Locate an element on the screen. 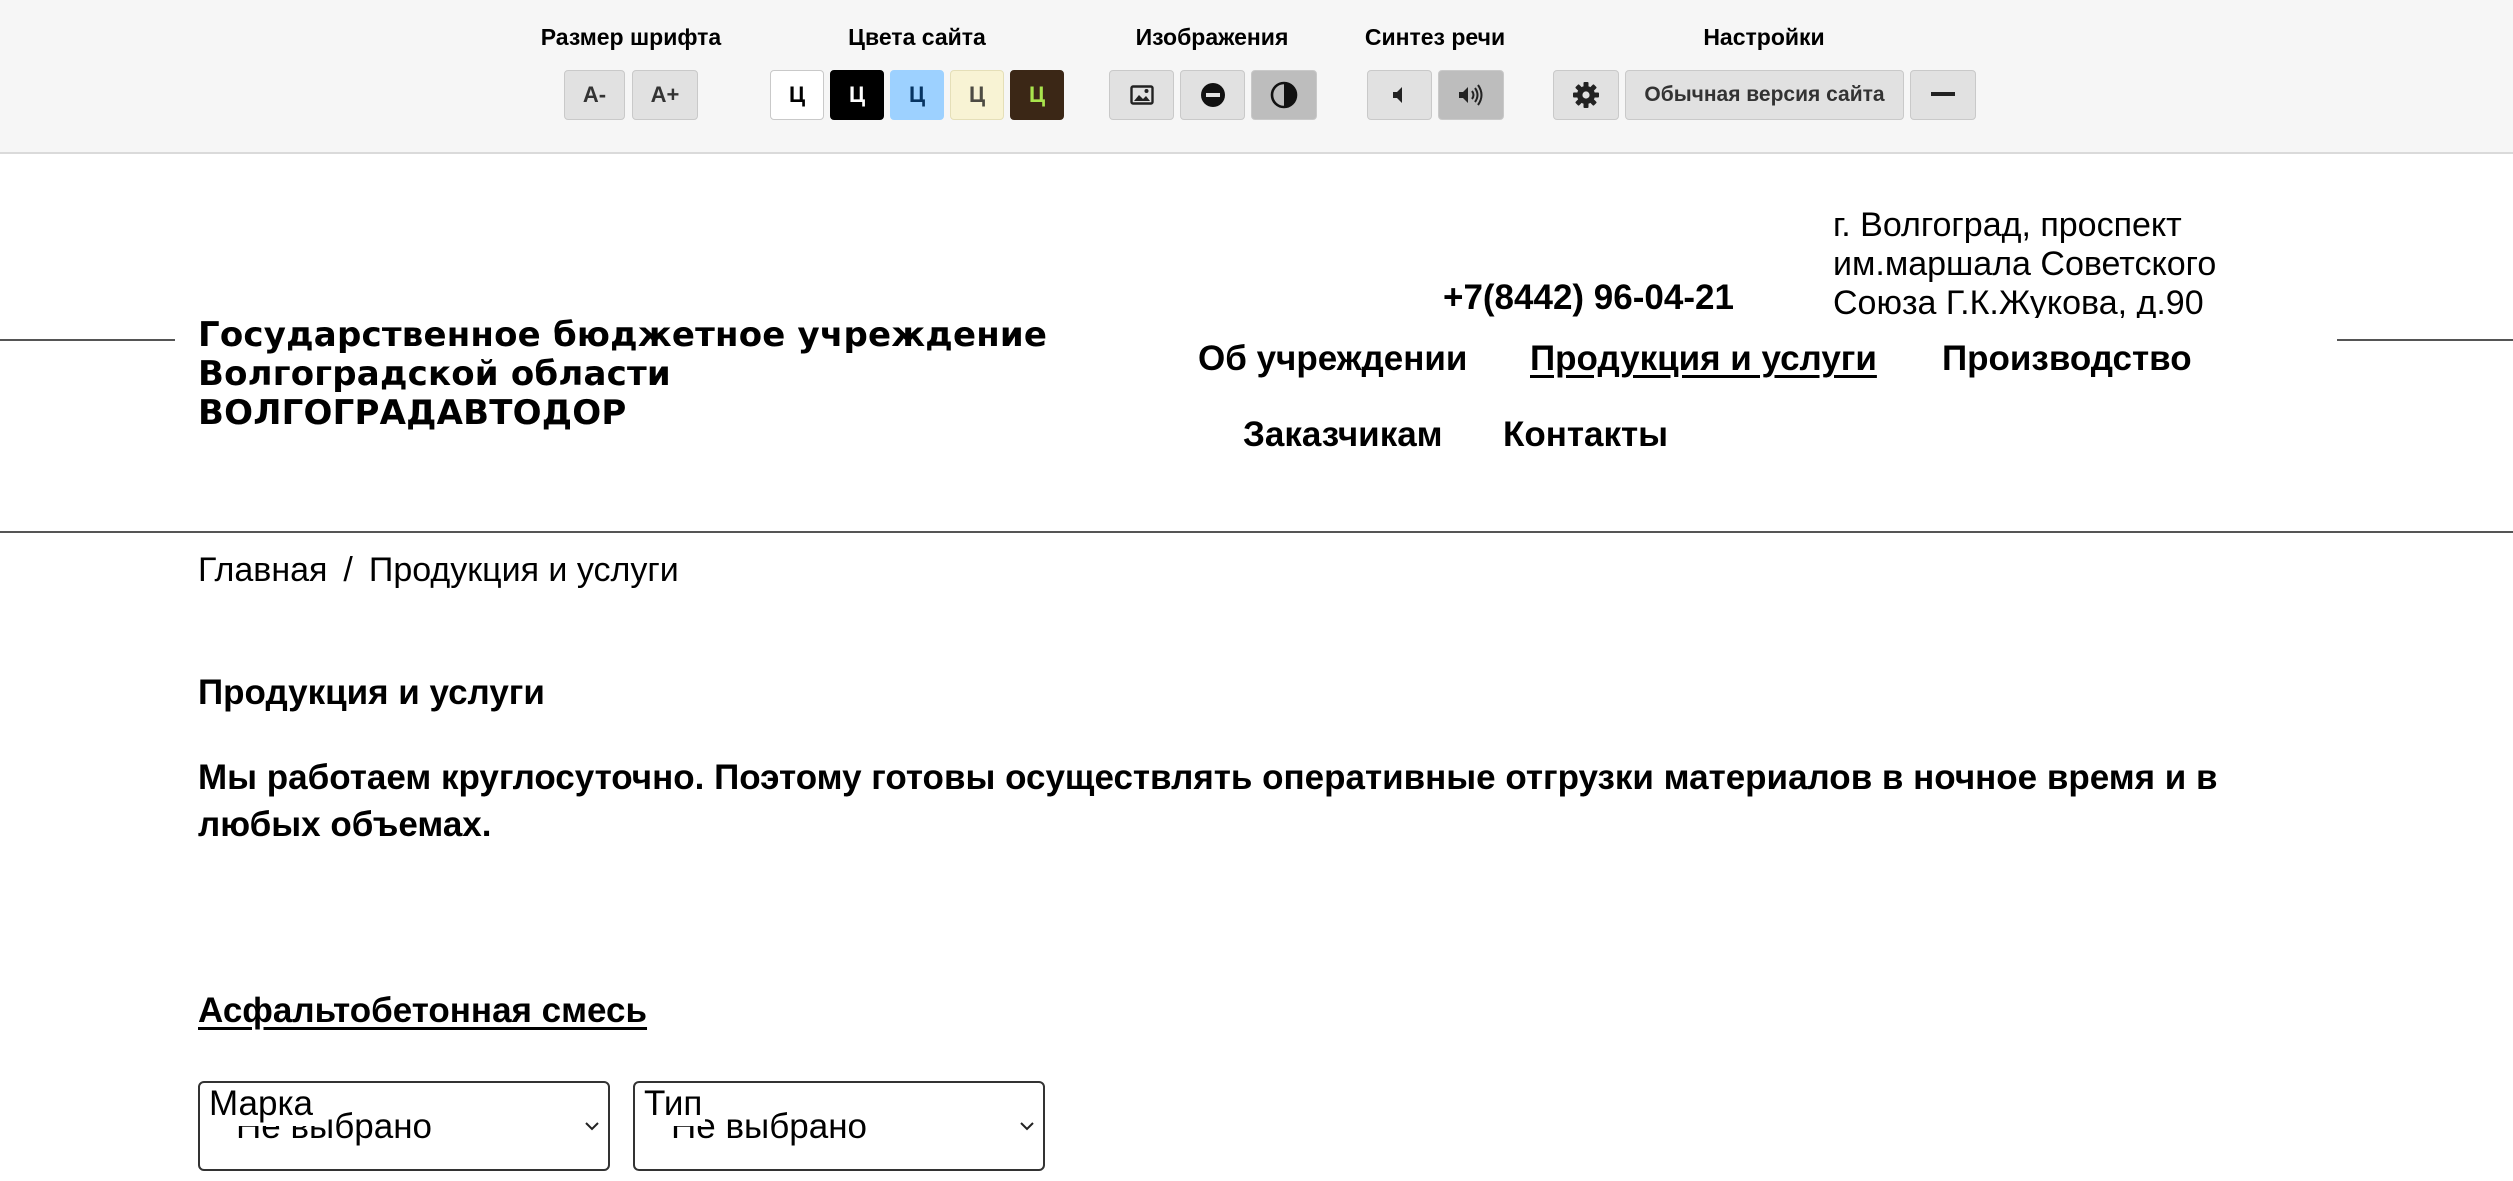  images-on-button is located at coordinates (1141, 95).